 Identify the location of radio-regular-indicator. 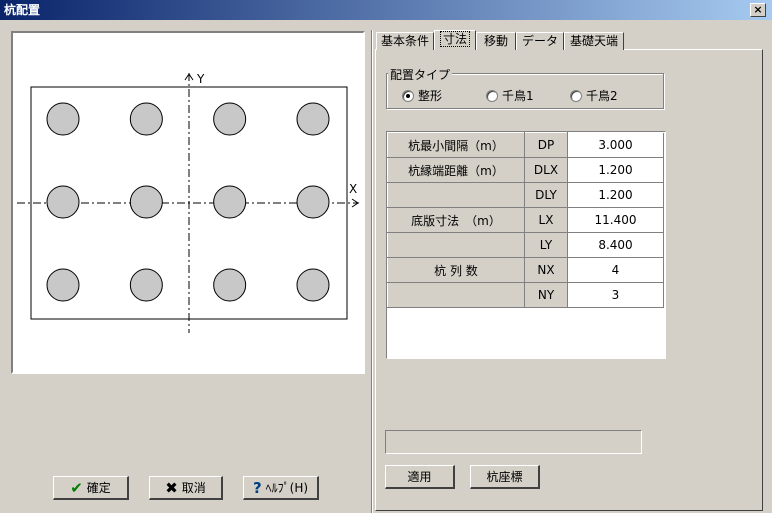
(408, 95).